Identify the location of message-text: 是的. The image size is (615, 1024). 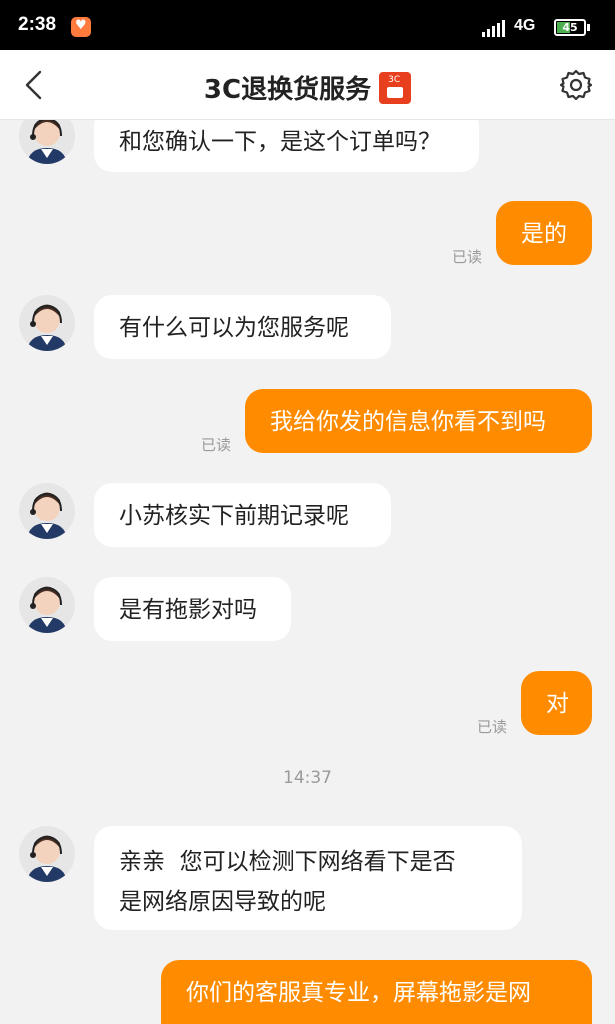
(544, 234).